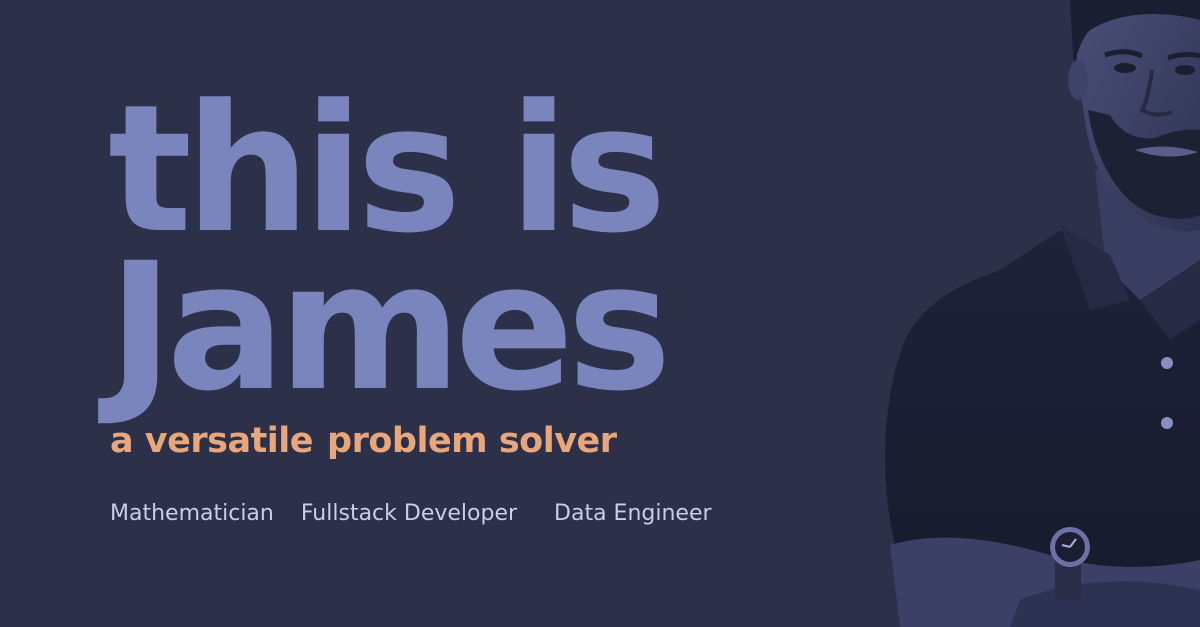 This screenshot has width=1200, height=627. I want to click on tagline-part-2: problem solver, so click(472, 441).